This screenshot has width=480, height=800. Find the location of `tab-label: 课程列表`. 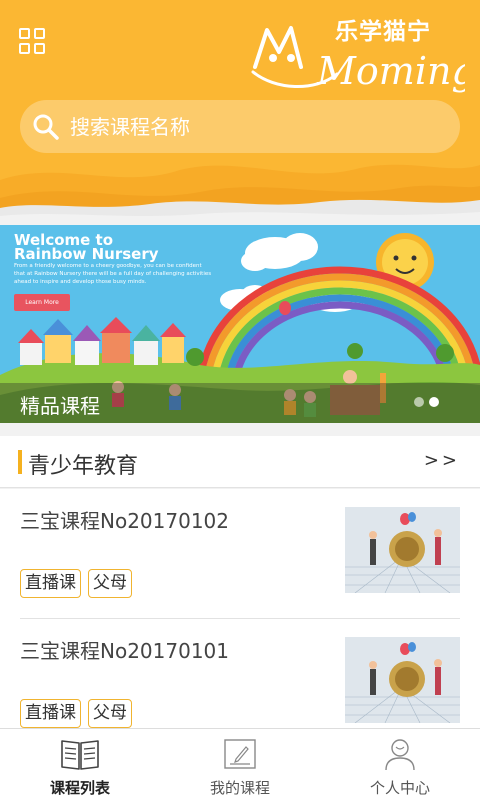

tab-label: 课程列表 is located at coordinates (79, 788).